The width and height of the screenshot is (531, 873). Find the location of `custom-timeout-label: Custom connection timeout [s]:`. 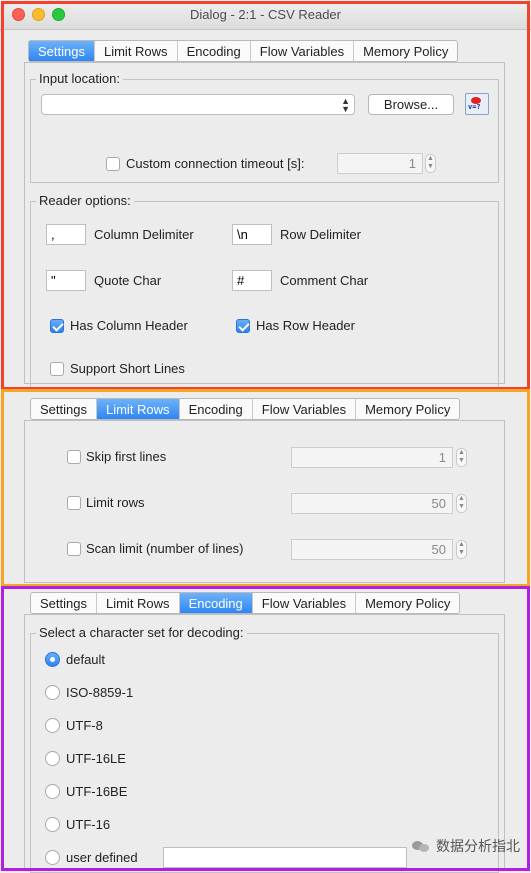

custom-timeout-label: Custom connection timeout [s]: is located at coordinates (215, 163).